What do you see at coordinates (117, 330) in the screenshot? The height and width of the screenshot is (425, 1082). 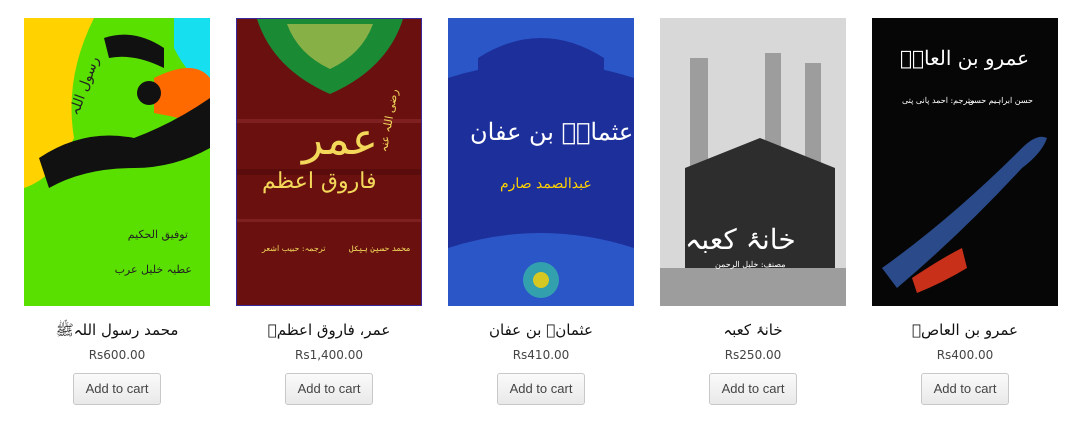 I see `product-title: محمد رسول اللہﷺ` at bounding box center [117, 330].